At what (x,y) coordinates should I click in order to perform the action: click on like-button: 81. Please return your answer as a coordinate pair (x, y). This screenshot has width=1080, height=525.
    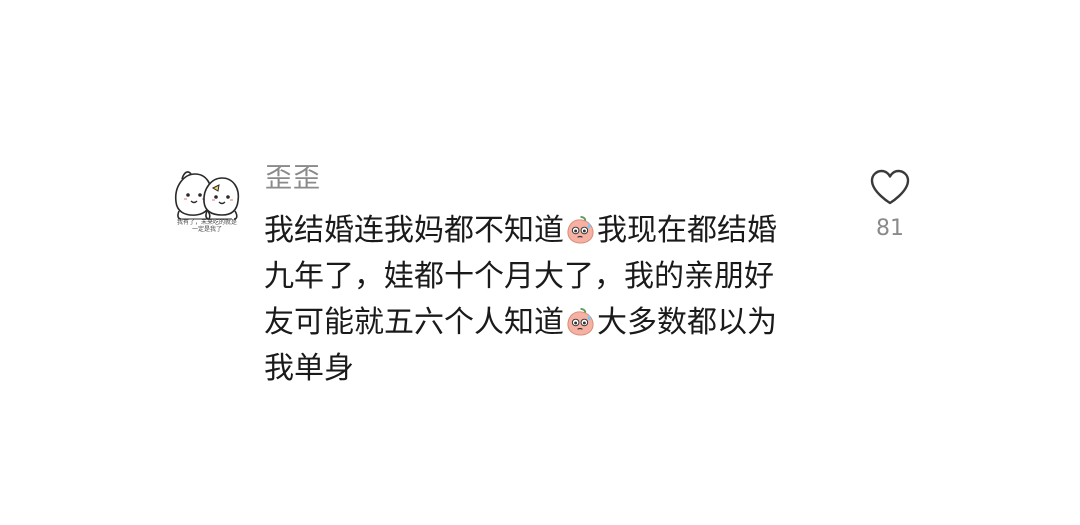
    Looking at the image, I should click on (890, 204).